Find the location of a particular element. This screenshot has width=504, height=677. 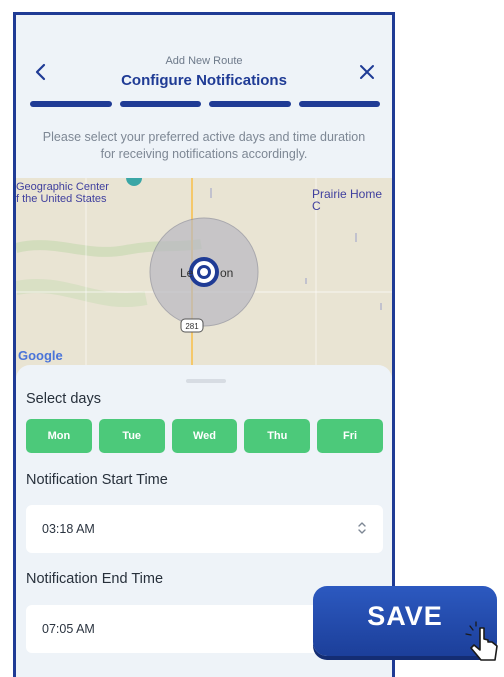

day-wed-button: Wed is located at coordinates (204, 436).